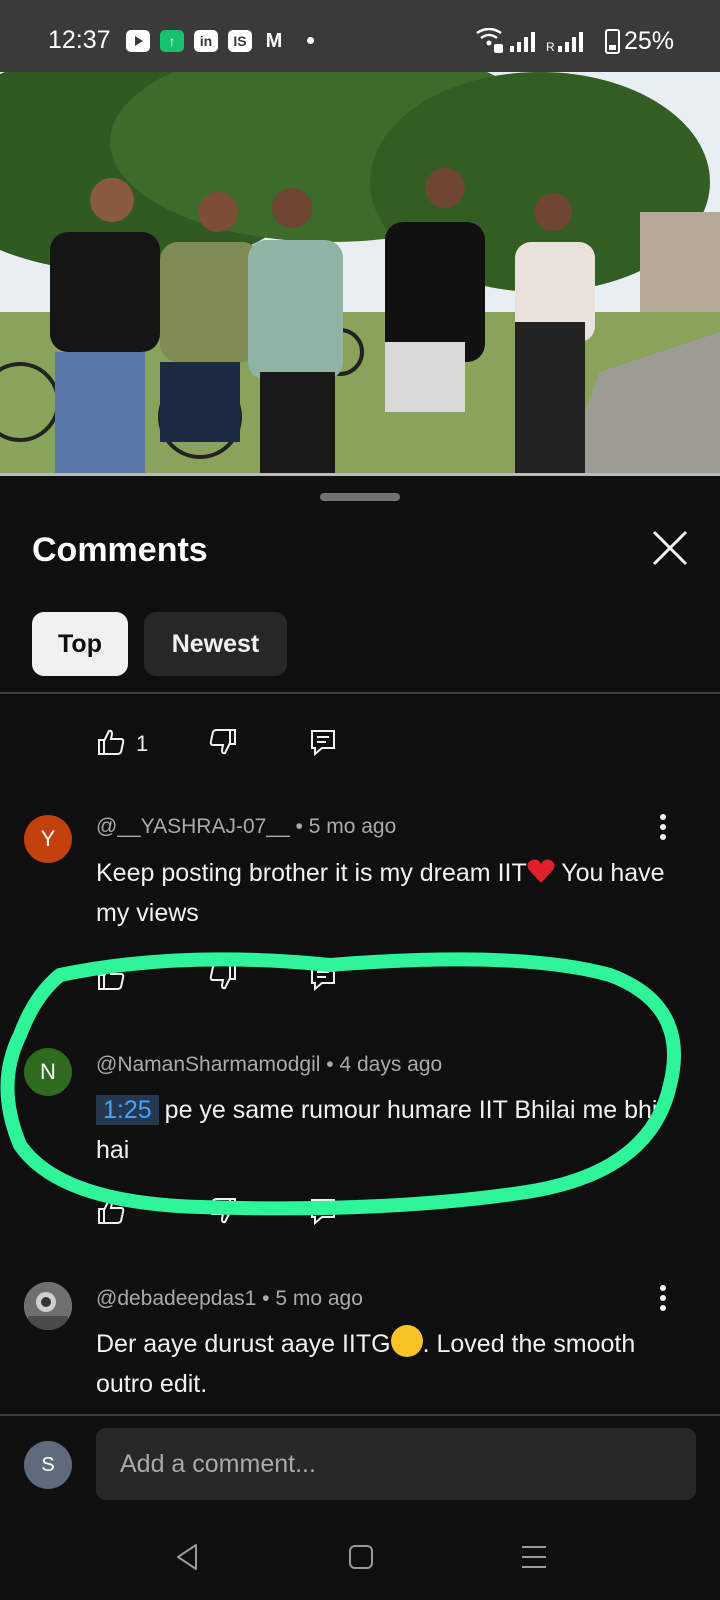  What do you see at coordinates (649, 41) in the screenshot?
I see `battery-level: 25%` at bounding box center [649, 41].